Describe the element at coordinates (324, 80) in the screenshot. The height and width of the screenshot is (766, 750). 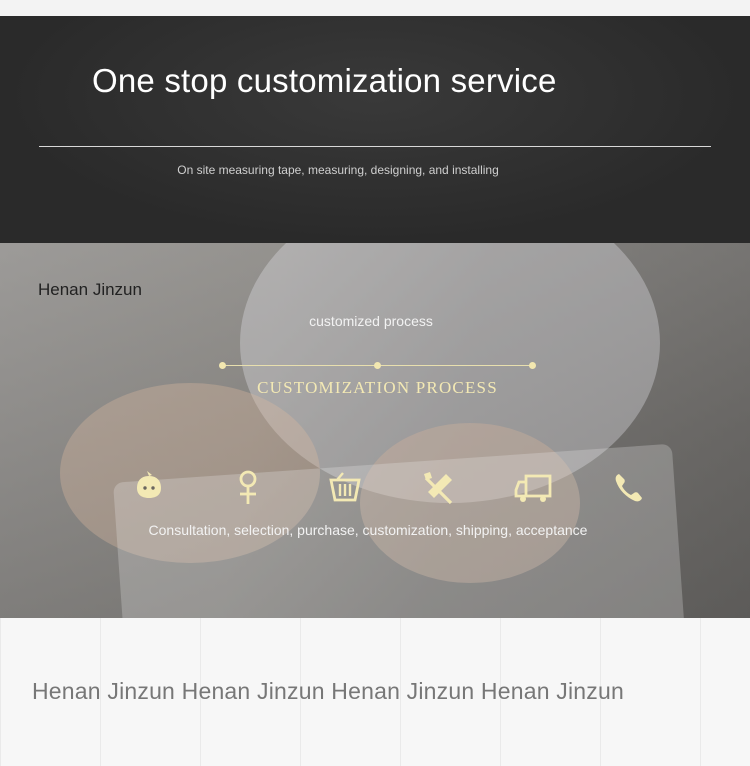
I see `page-title: One stop customization service` at that location.